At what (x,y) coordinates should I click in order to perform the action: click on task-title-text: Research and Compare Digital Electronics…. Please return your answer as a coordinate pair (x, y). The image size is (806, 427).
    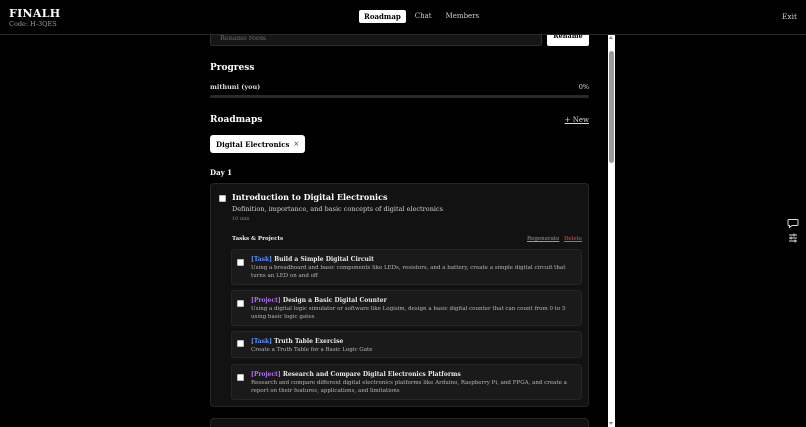
    Looking at the image, I should click on (371, 374).